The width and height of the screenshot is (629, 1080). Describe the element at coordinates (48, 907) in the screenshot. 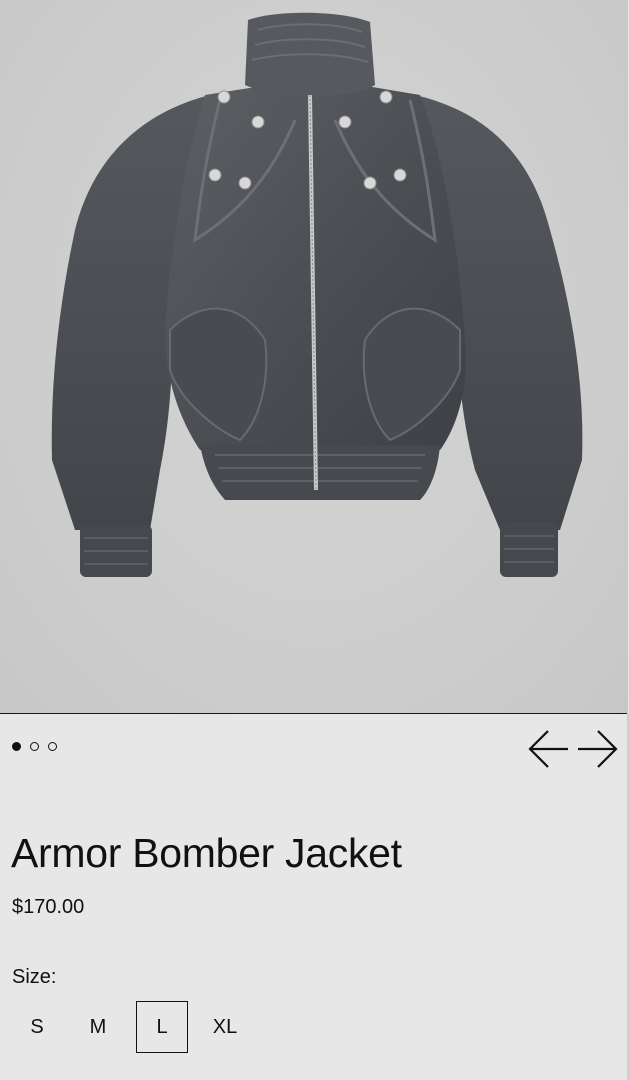

I see `product-price: $170.00` at that location.